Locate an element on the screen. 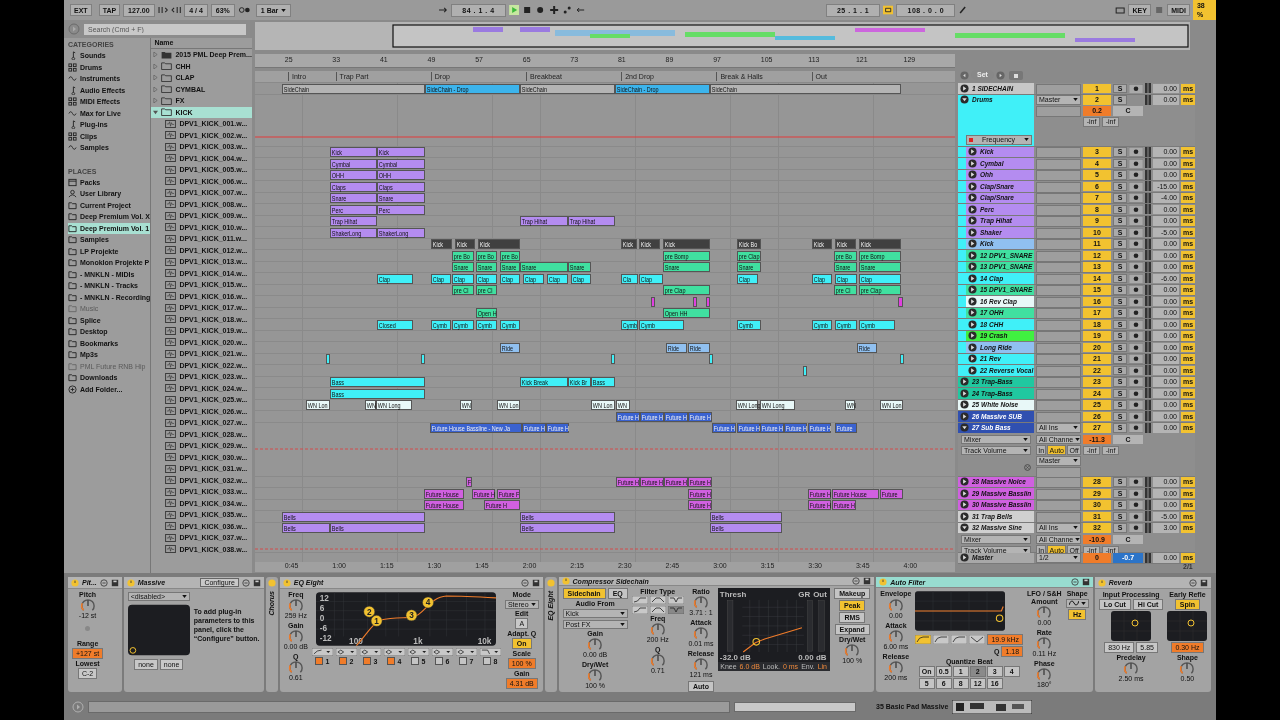  axis-label: 1k is located at coordinates (418, 641).